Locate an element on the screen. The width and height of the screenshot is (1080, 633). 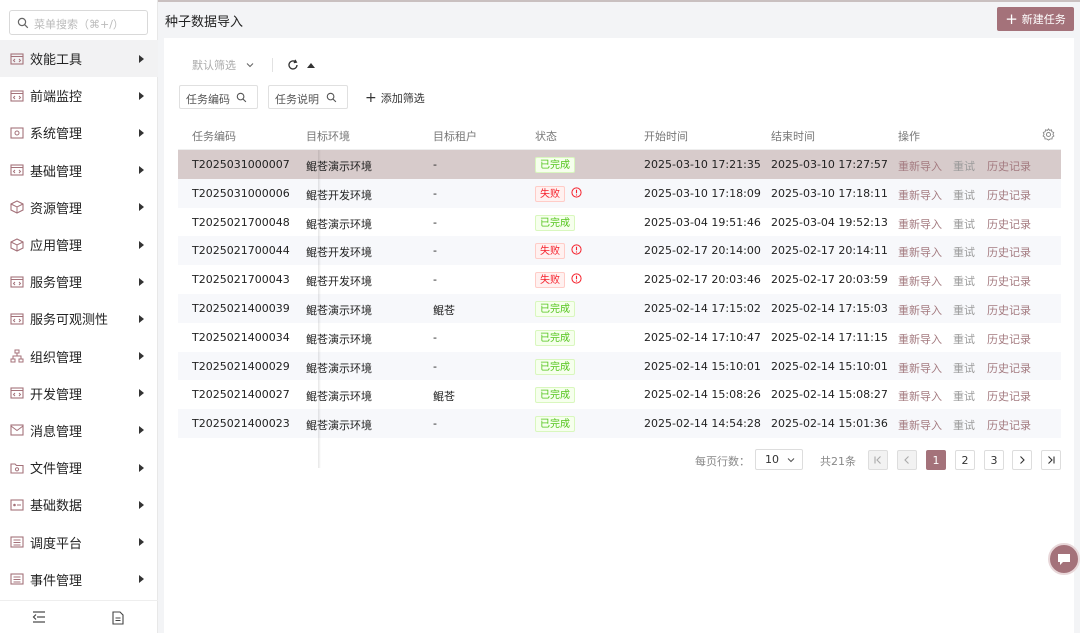
sidebar-item: 应用管理 is located at coordinates (79, 244).